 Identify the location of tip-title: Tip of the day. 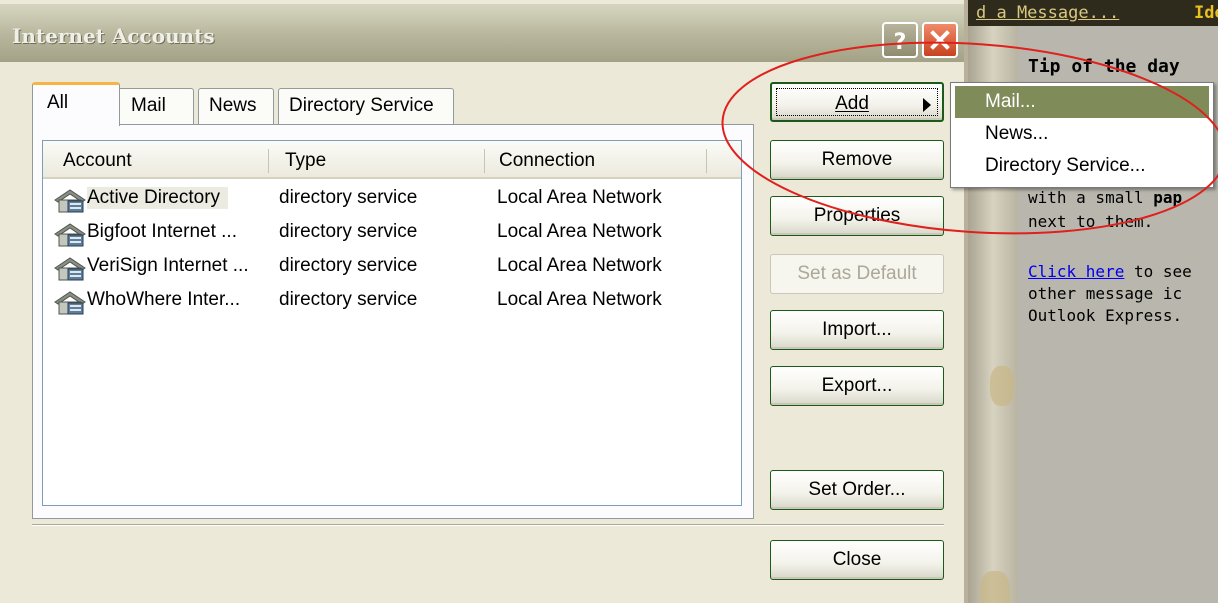
(1104, 66).